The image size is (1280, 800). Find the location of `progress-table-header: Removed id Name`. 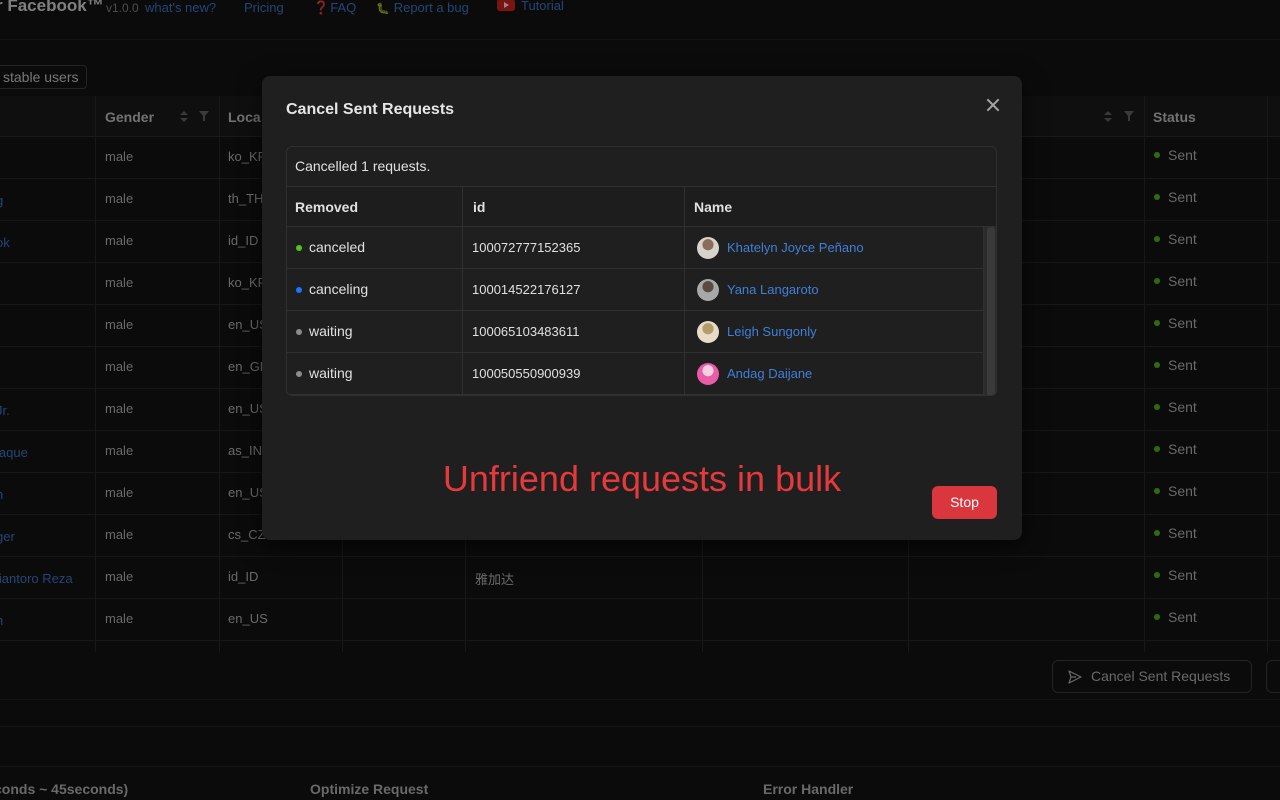

progress-table-header: Removed id Name is located at coordinates (642, 207).